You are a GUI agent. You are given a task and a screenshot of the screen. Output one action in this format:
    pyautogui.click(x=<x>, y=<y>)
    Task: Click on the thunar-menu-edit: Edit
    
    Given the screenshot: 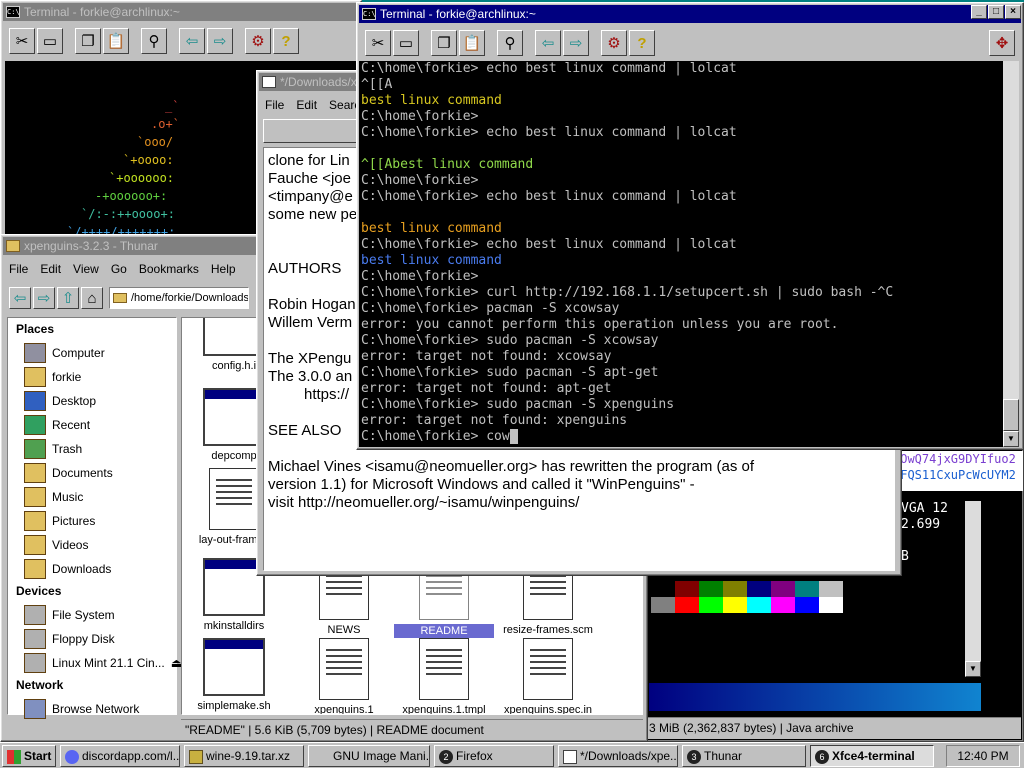 What is the action you would take?
    pyautogui.click(x=50, y=269)
    